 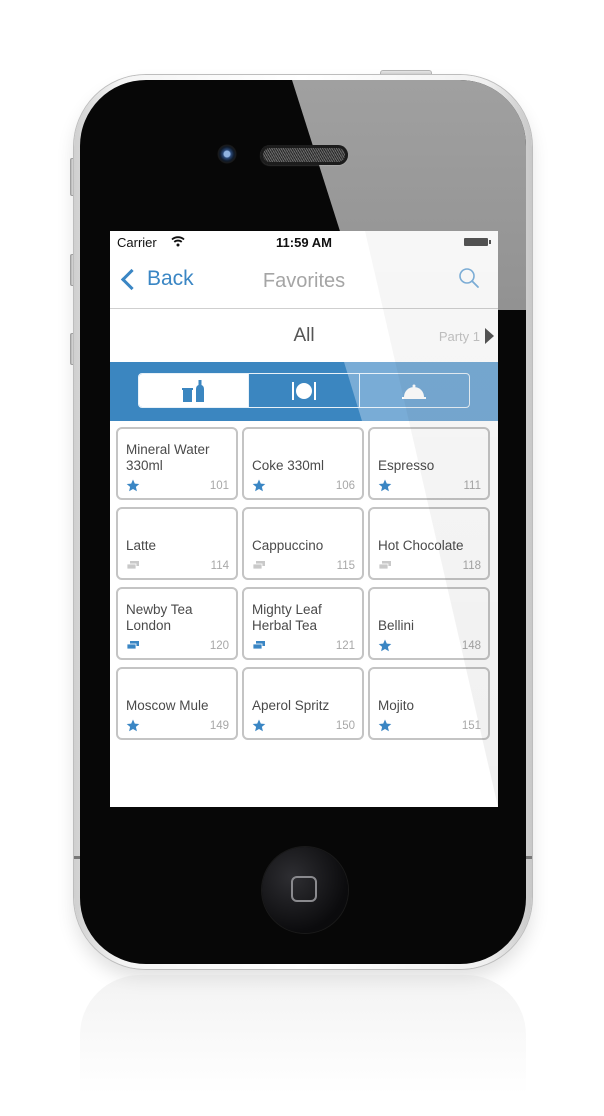 I want to click on fork-plate-knife-icon, so click(x=303, y=390).